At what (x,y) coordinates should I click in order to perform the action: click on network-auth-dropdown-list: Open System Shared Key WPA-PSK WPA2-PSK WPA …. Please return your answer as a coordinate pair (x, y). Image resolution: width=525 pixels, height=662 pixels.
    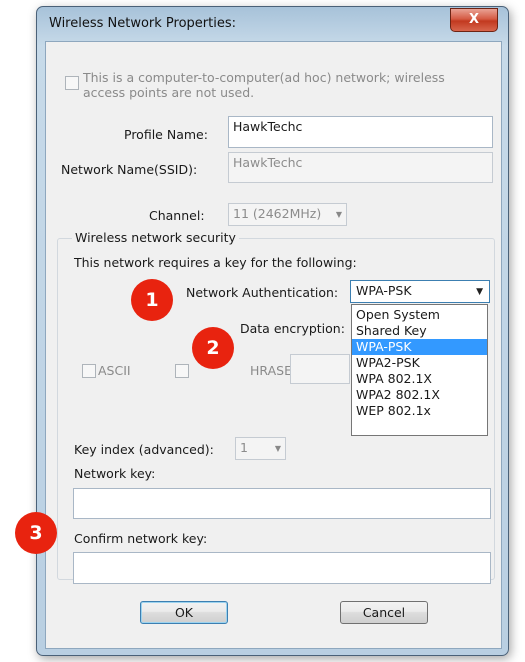
    Looking at the image, I should click on (419, 370).